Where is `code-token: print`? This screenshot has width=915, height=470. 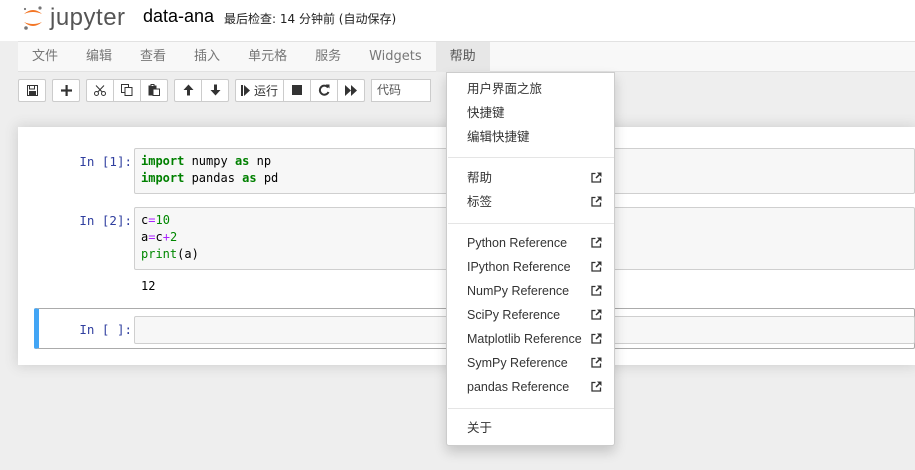
code-token: print is located at coordinates (159, 254).